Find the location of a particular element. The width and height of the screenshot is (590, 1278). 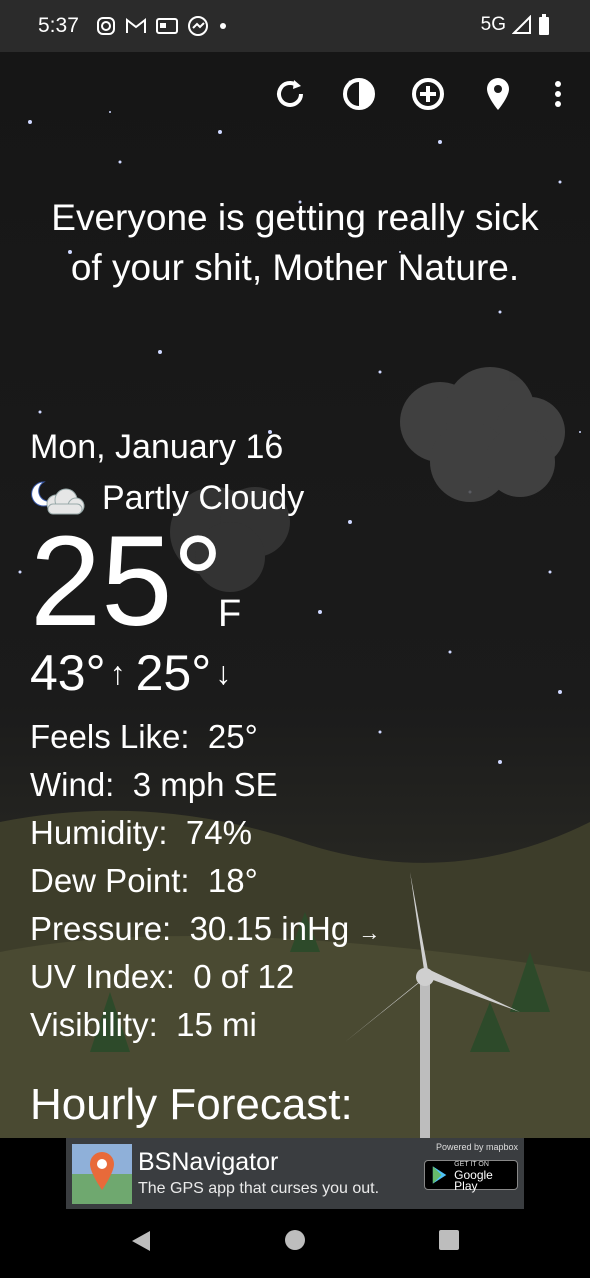

top-toolbar is located at coordinates (295, 94).